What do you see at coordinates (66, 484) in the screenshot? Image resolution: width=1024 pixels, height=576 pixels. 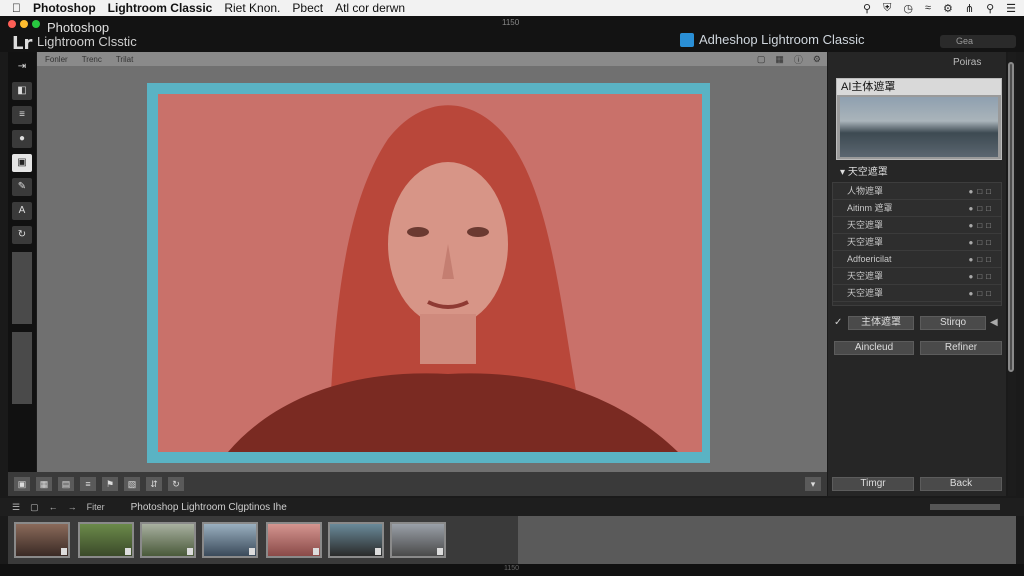 I see `survey-view-icon: ▤` at bounding box center [66, 484].